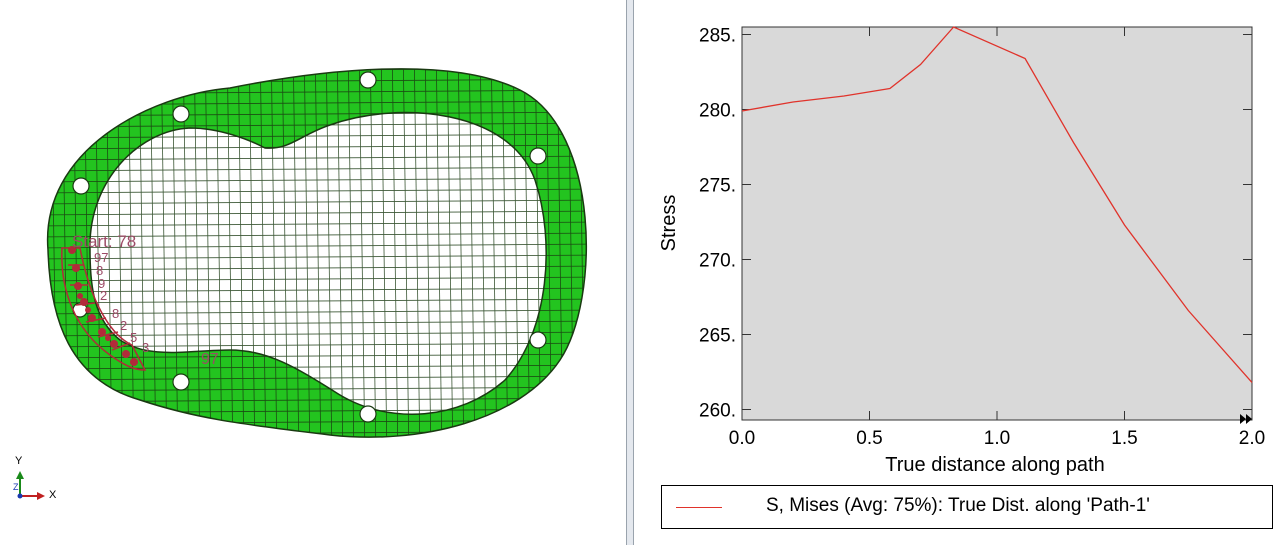  What do you see at coordinates (717, 36) in the screenshot?
I see `y-tick-label: 285.` at bounding box center [717, 36].